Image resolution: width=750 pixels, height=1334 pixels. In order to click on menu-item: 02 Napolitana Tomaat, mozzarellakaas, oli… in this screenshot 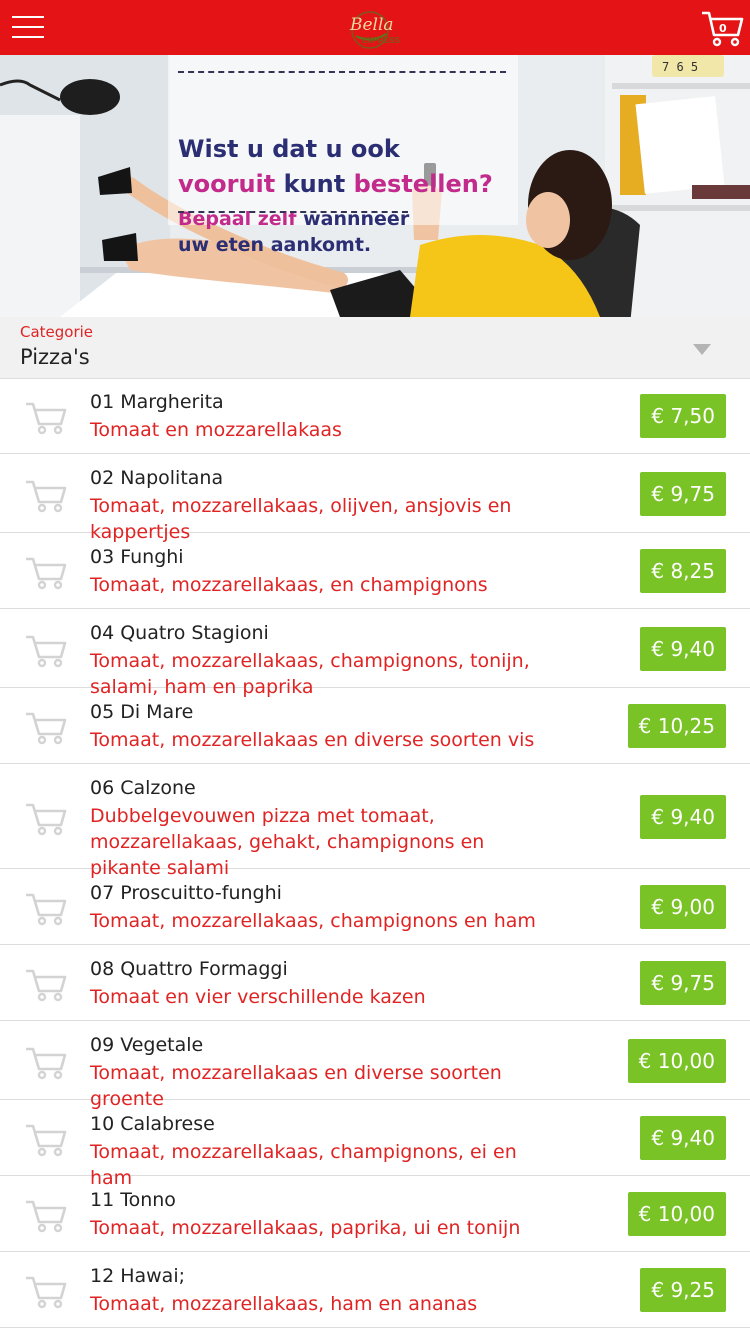, I will do `click(375, 498)`.